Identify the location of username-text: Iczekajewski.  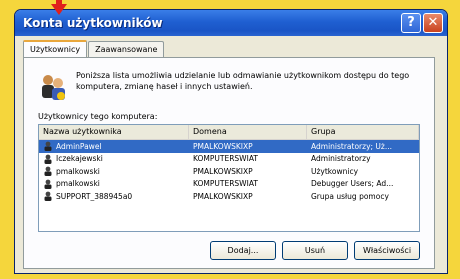
(79, 159).